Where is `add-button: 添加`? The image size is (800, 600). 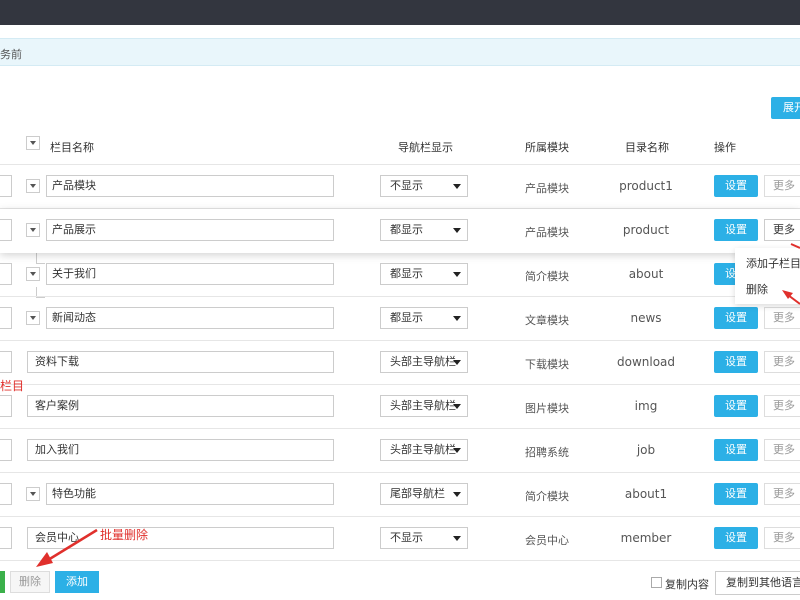
add-button: 添加 is located at coordinates (77, 582).